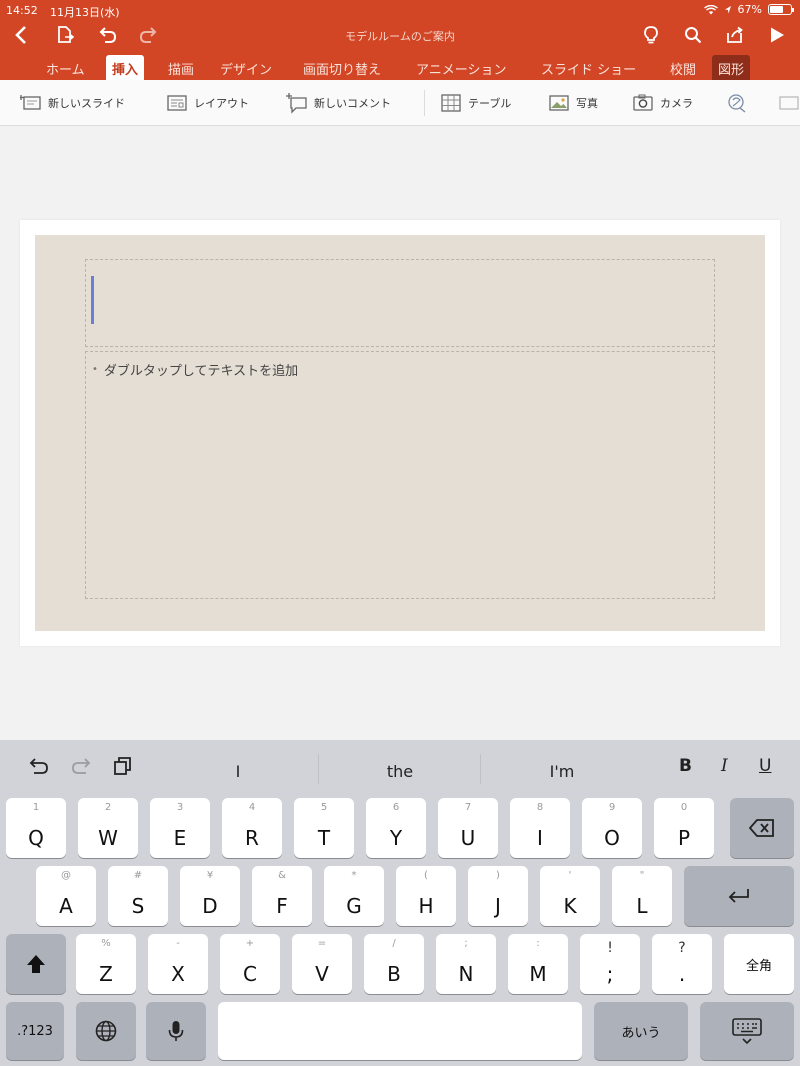 The height and width of the screenshot is (1066, 800). I want to click on key-c: + C, so click(250, 964).